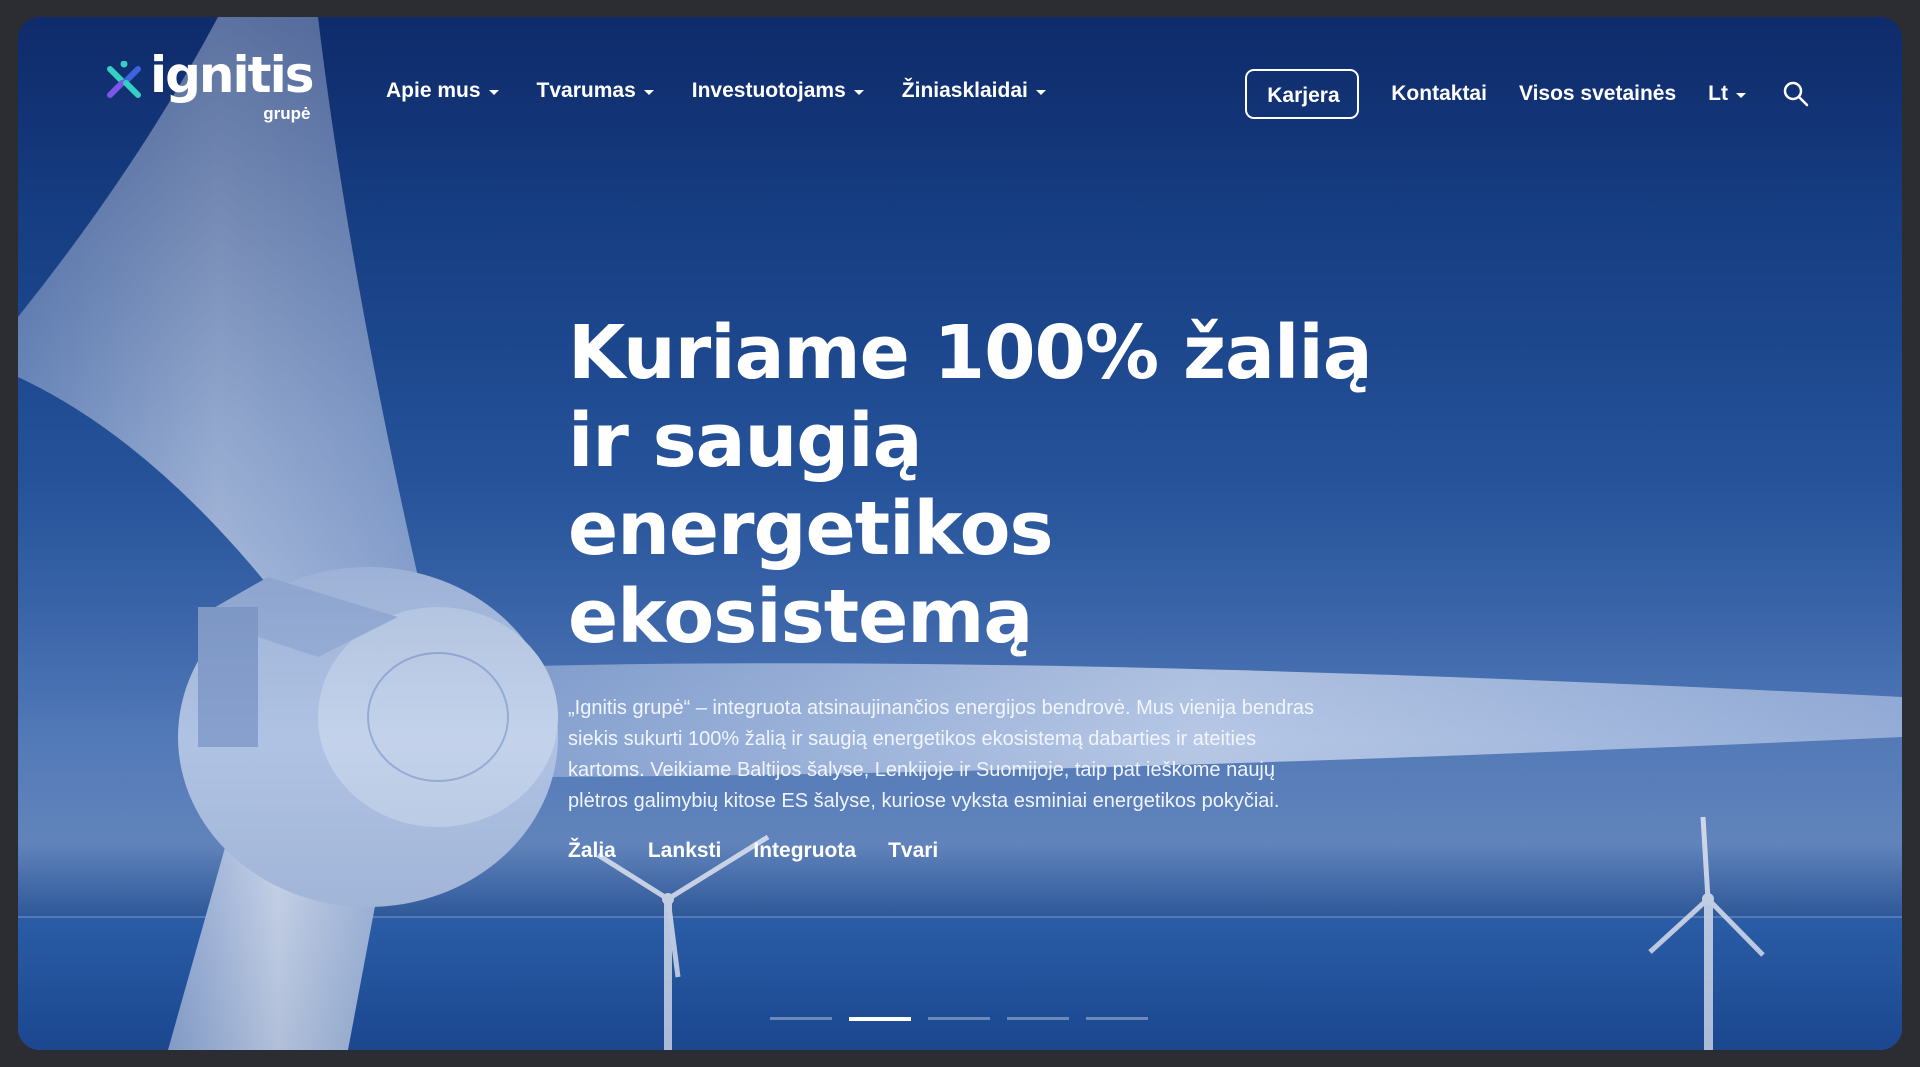 Image resolution: width=1920 pixels, height=1067 pixels. Describe the element at coordinates (811, 485) in the screenshot. I see `headline-line: ir saugią energetikos` at that location.